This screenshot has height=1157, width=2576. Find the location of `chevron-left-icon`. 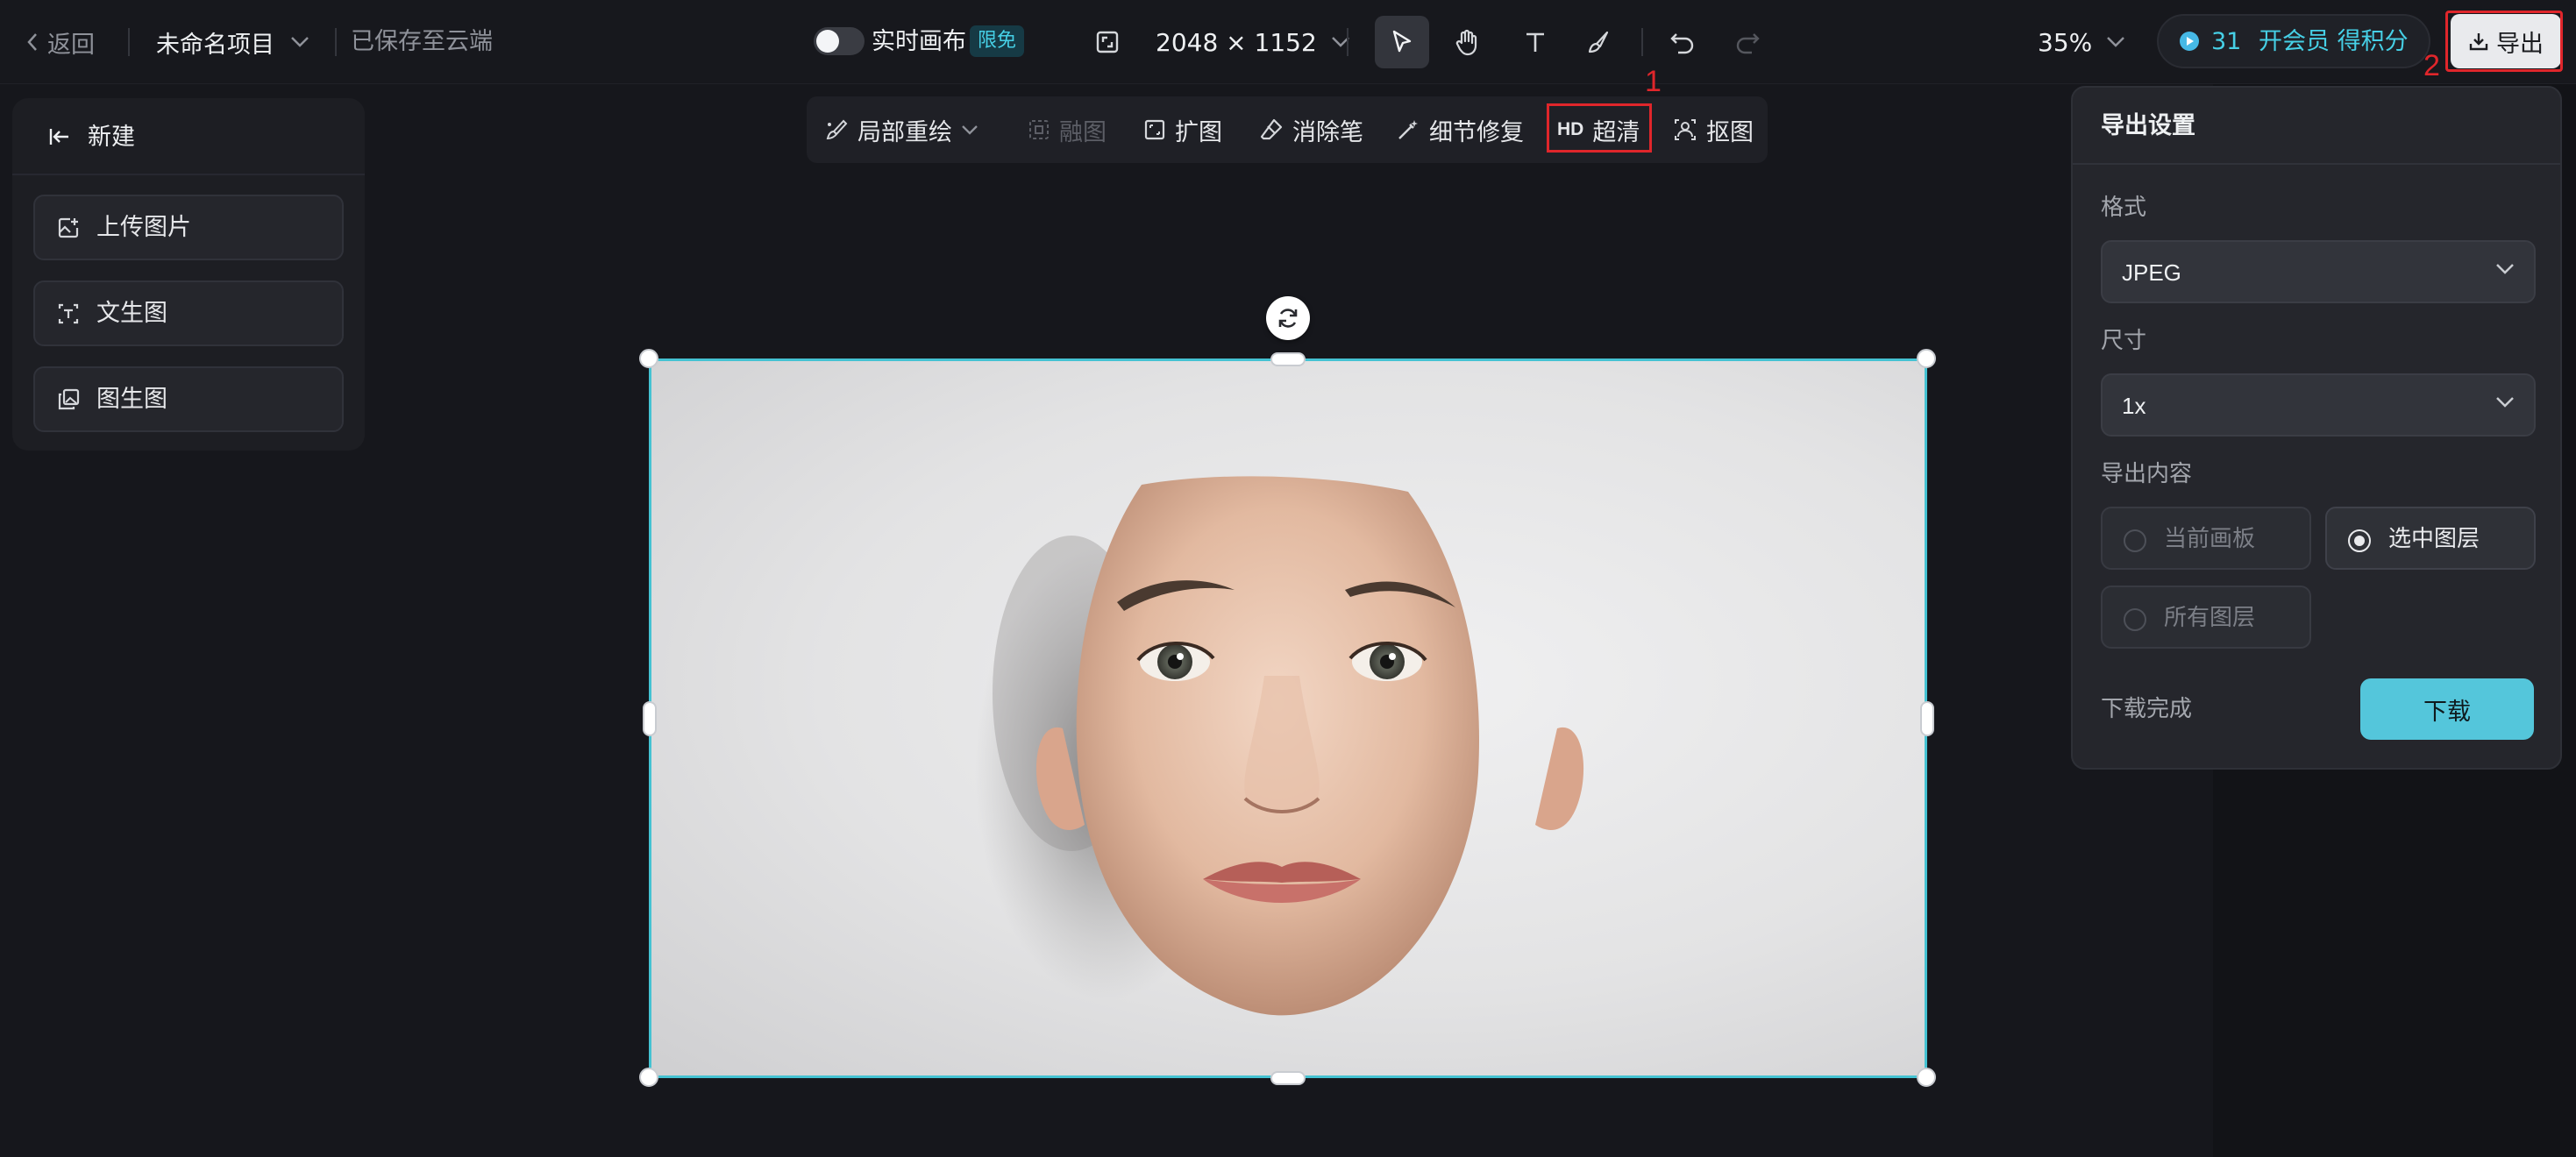

chevron-left-icon is located at coordinates (32, 42).